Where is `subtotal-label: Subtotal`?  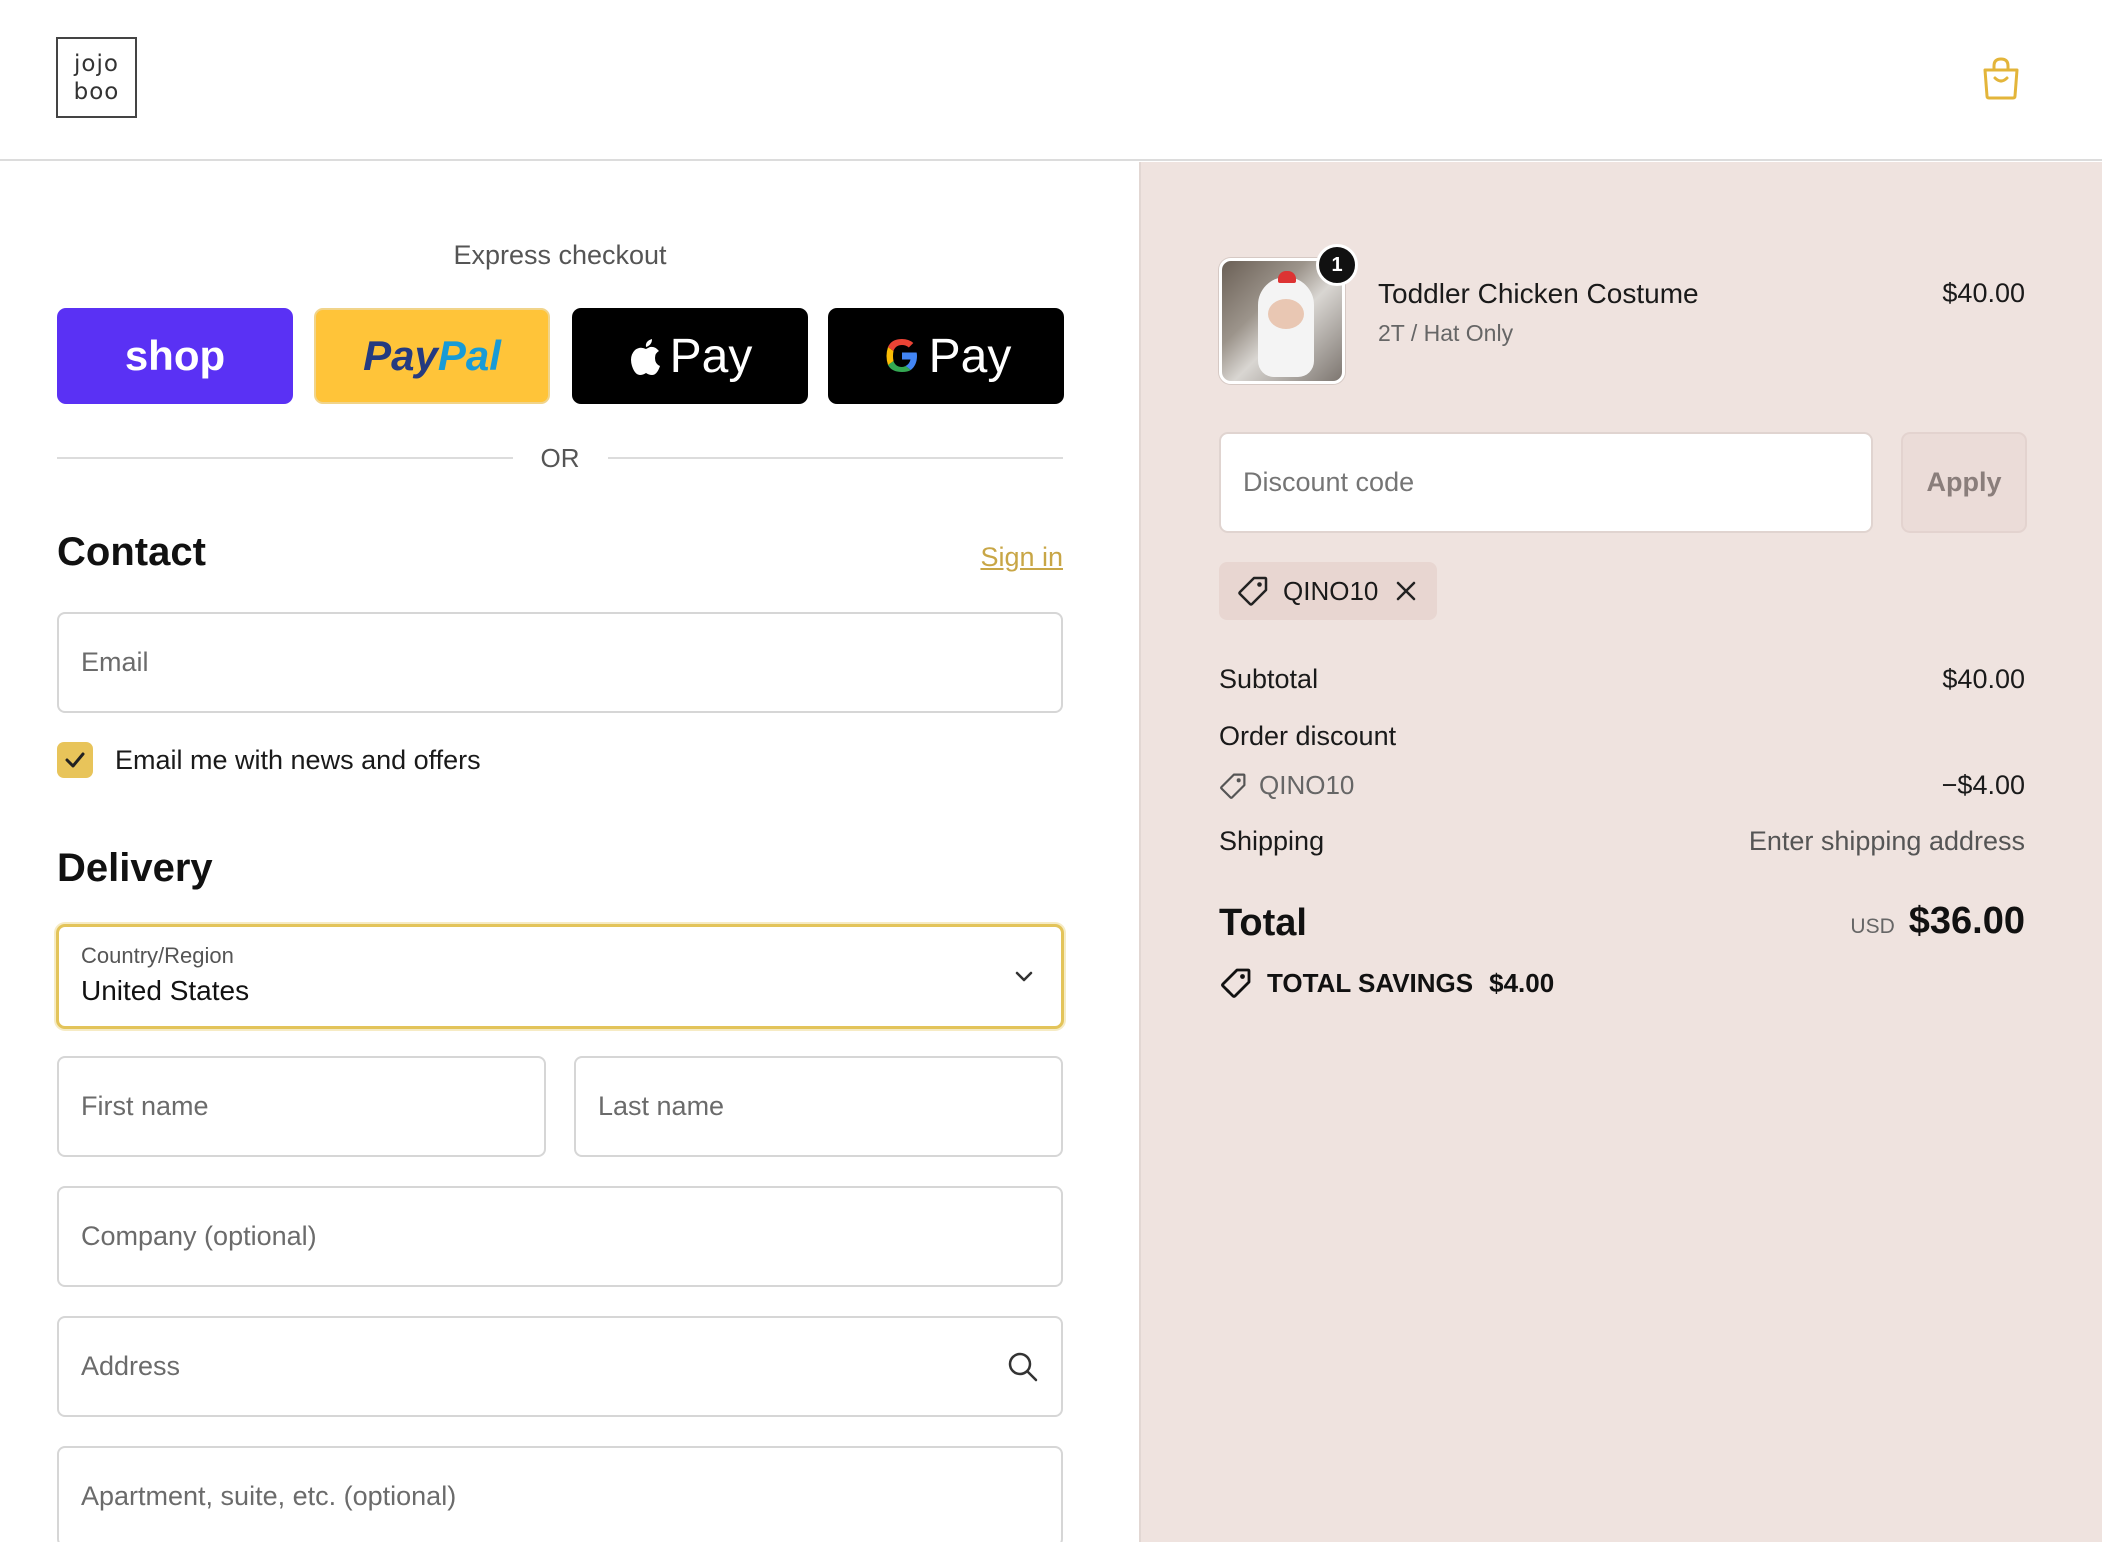 subtotal-label: Subtotal is located at coordinates (1269, 679).